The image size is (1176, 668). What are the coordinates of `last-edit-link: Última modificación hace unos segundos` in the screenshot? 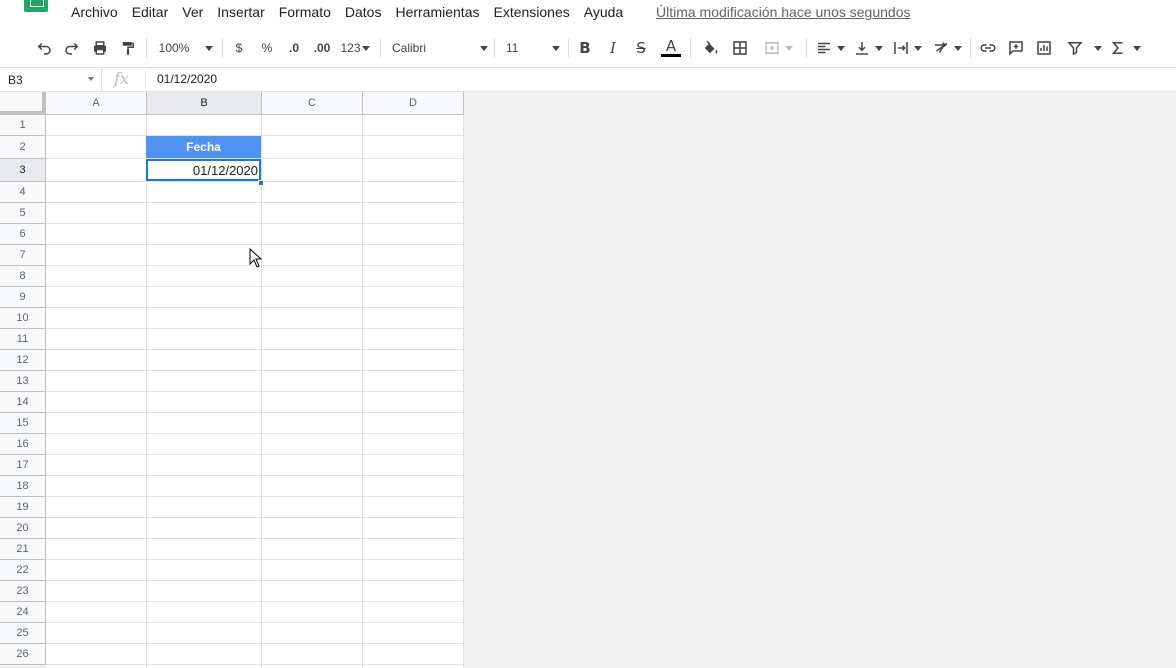 It's located at (783, 12).